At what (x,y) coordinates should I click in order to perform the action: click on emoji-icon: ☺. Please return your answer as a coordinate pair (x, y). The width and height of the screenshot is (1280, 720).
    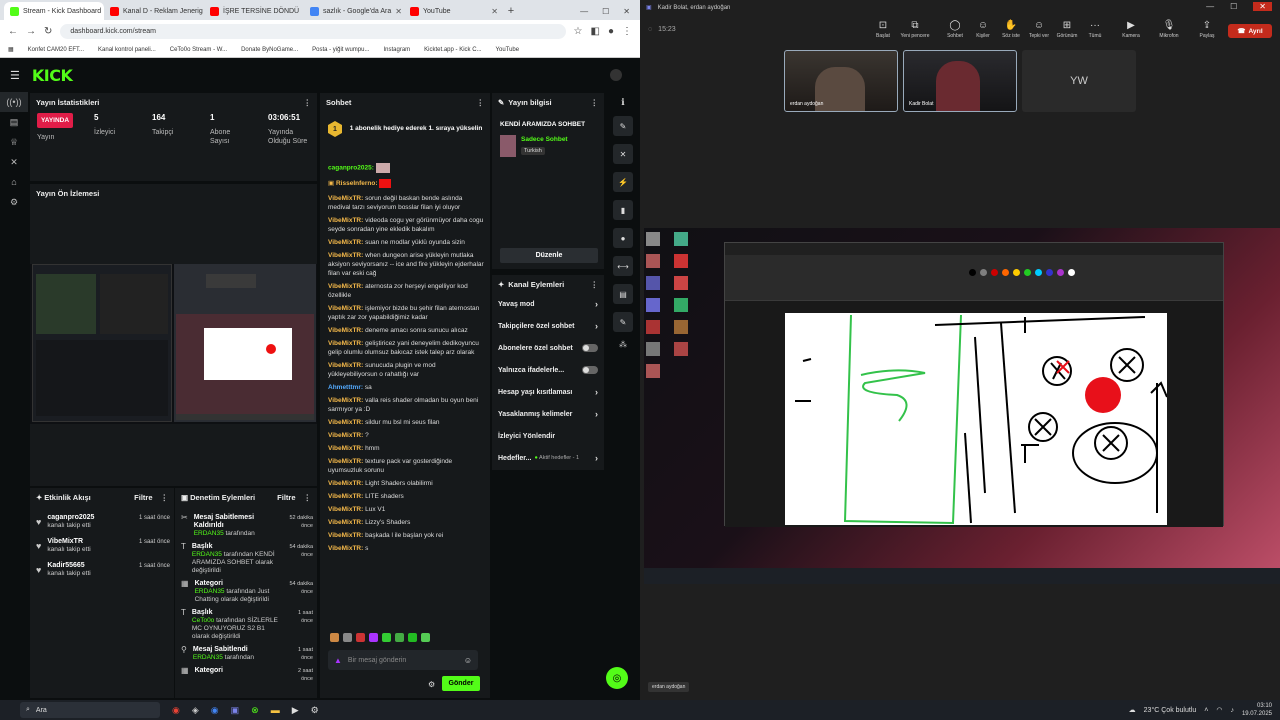
    Looking at the image, I should click on (468, 660).